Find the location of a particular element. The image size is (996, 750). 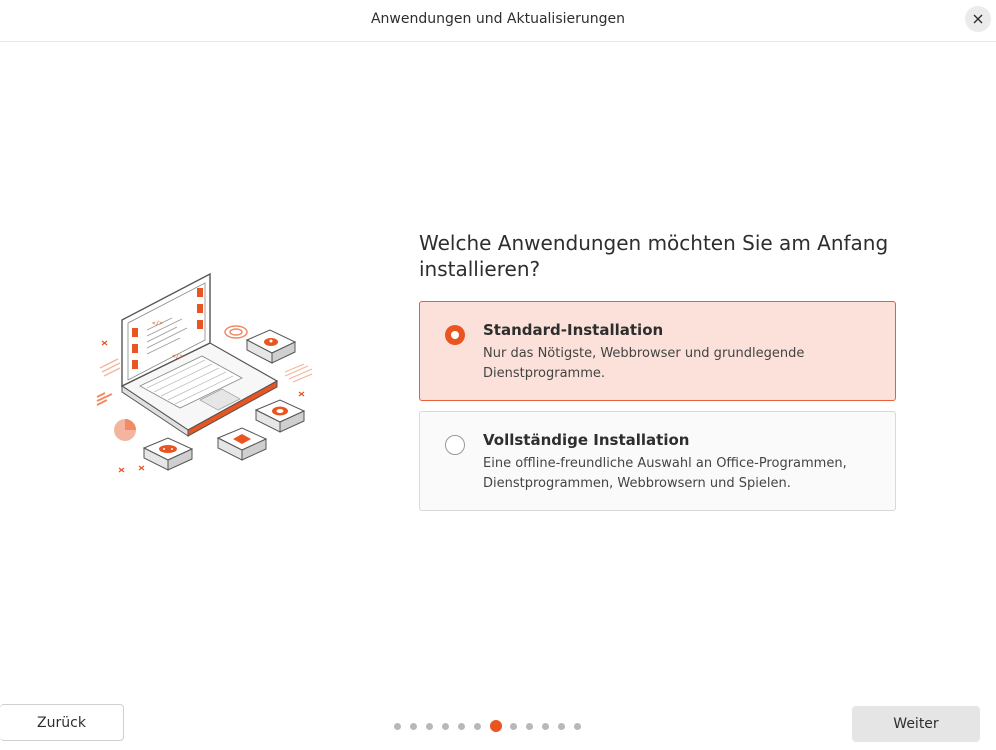

photo-tile-icon is located at coordinates (242, 444).